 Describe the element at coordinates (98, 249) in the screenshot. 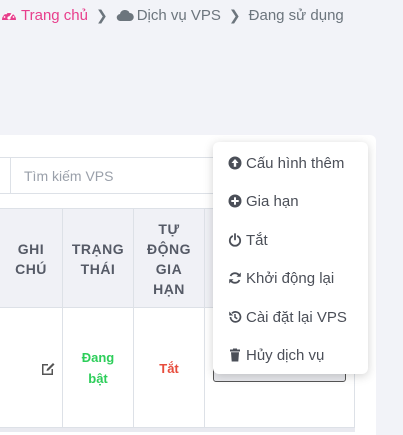

I see `header-status-line: TRẠNG` at that location.